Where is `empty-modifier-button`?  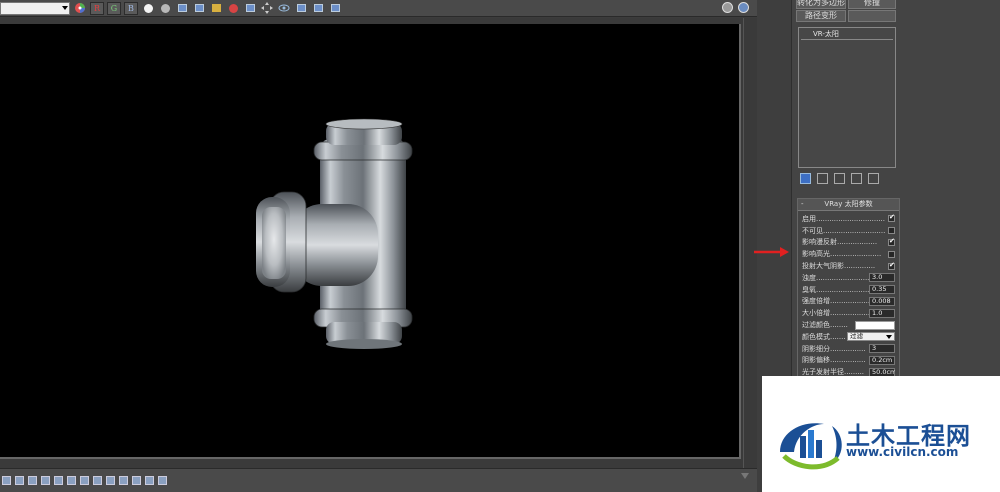
empty-modifier-button is located at coordinates (872, 16).